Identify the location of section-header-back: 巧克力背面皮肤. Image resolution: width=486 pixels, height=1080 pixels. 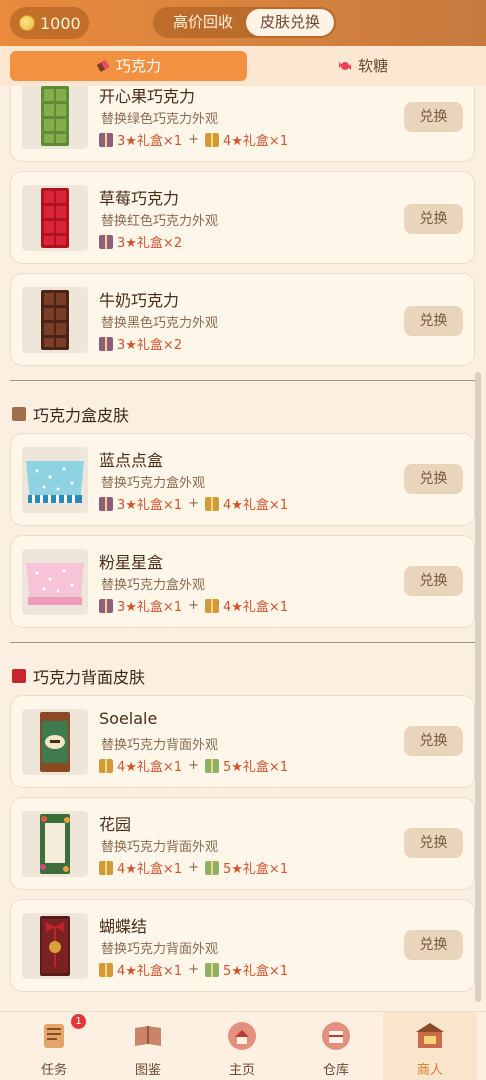
(78, 676).